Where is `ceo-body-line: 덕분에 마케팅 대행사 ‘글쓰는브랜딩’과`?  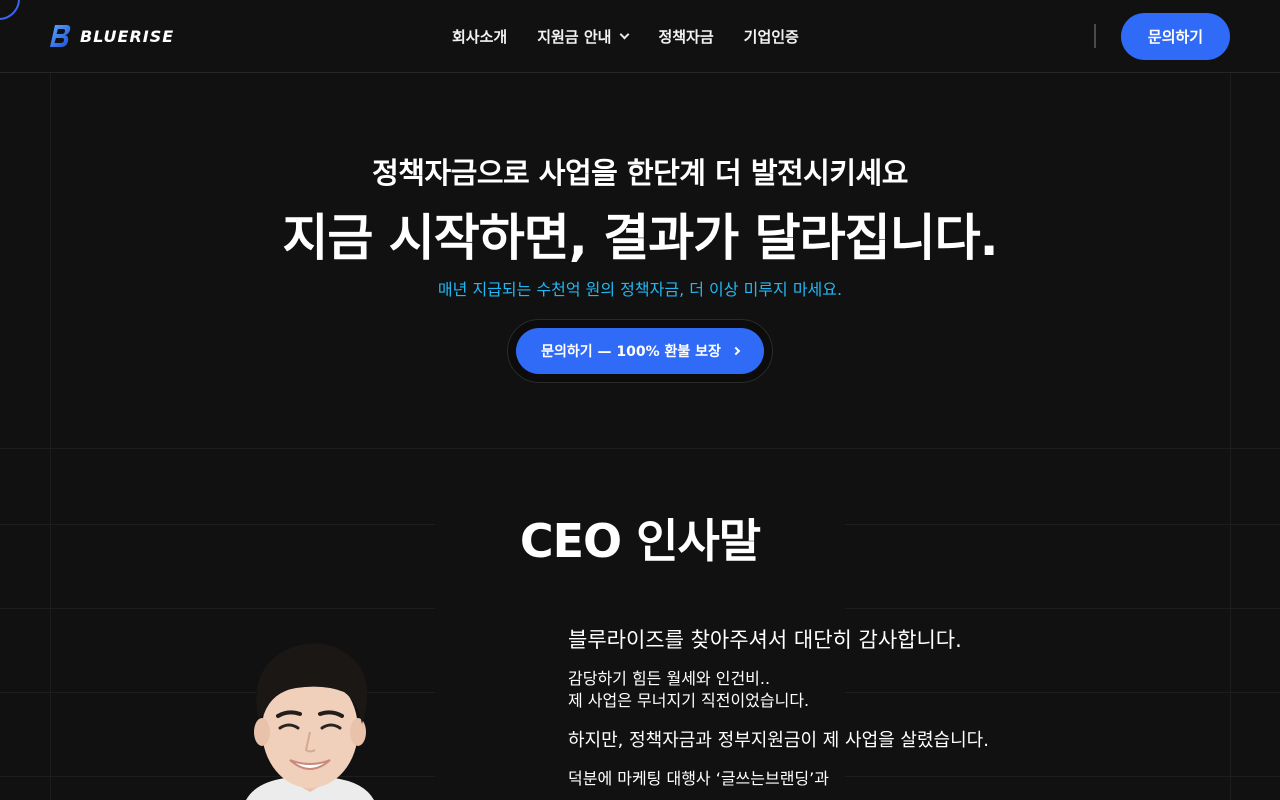 ceo-body-line: 덕분에 마케팅 대행사 ‘글쓰는브랜딩’과 is located at coordinates (698, 778).